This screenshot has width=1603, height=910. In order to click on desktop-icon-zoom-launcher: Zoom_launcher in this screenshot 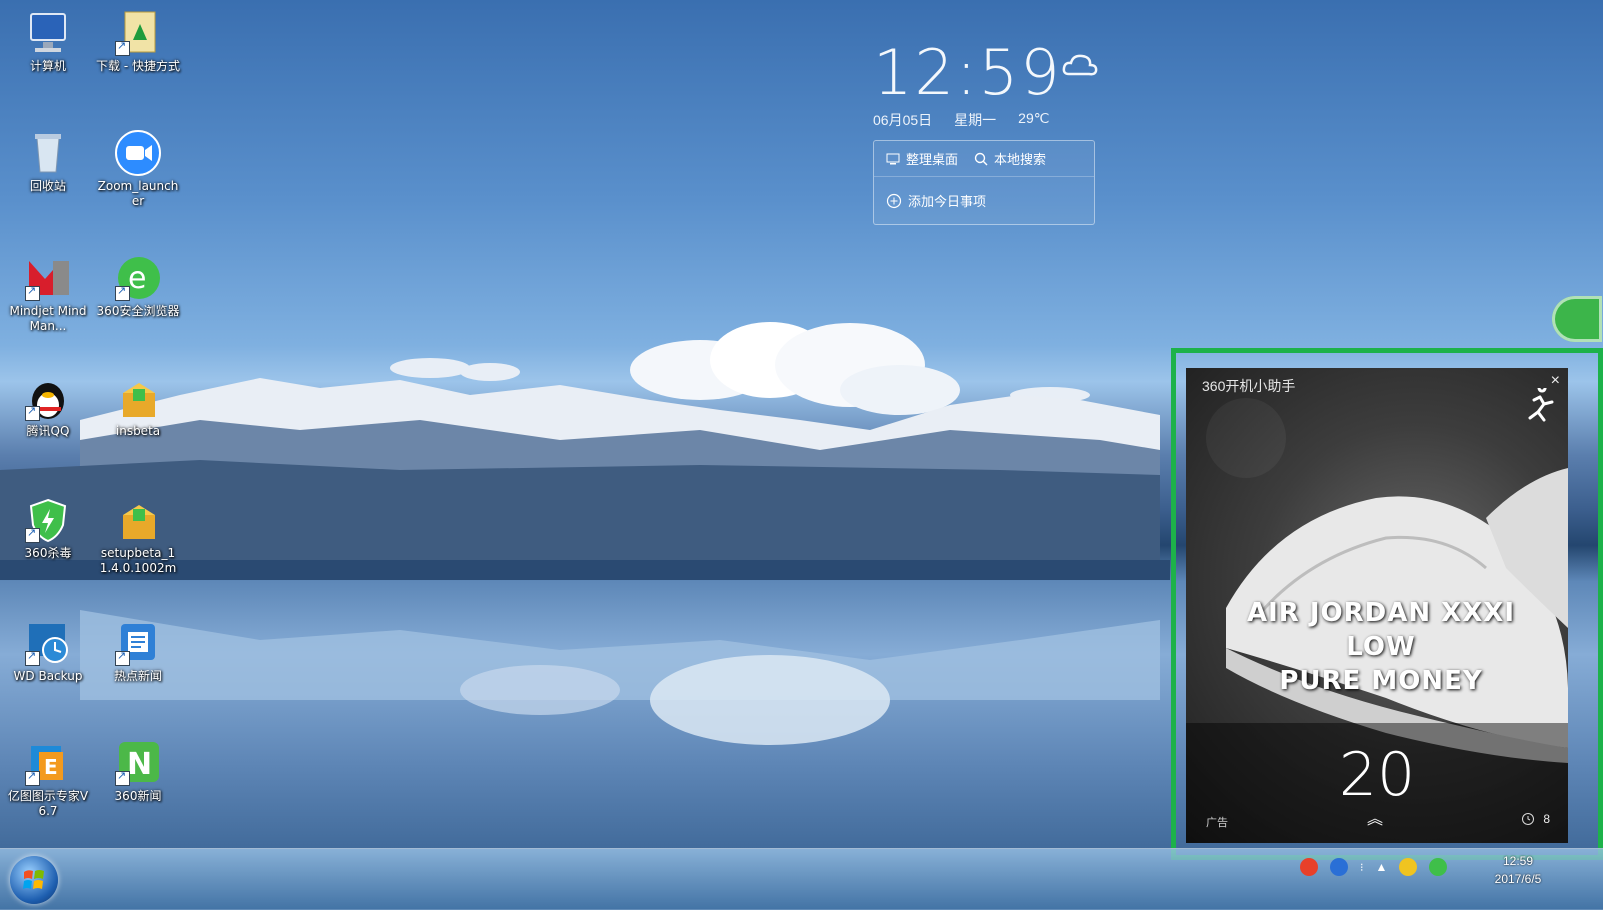, I will do `click(138, 169)`.